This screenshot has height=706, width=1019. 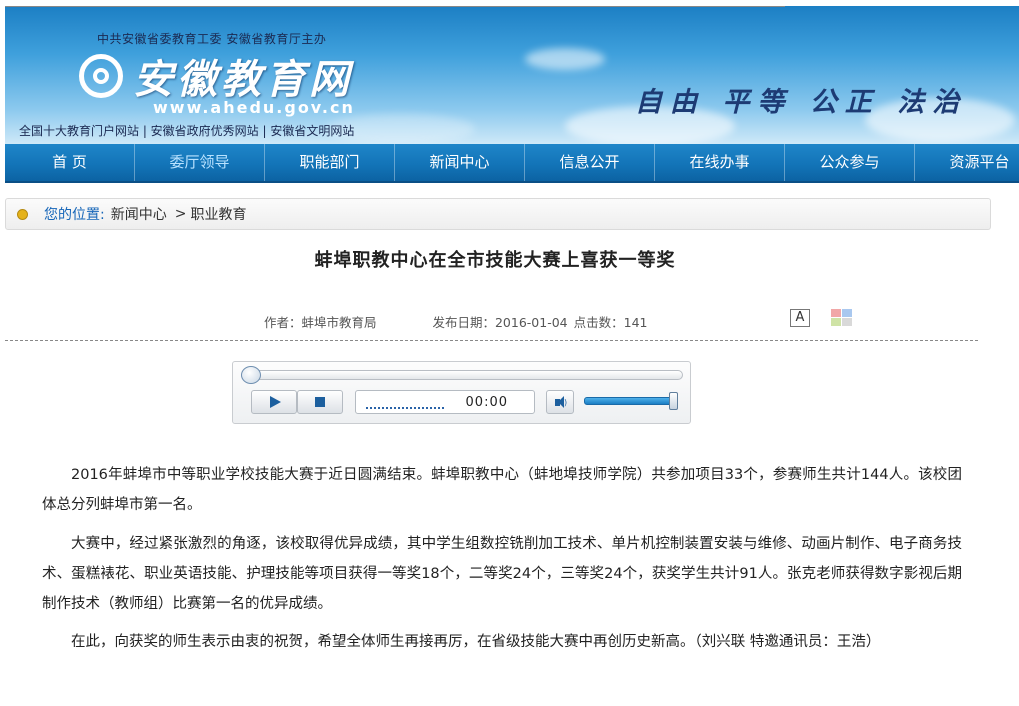 What do you see at coordinates (200, 162) in the screenshot?
I see `nav-item-leaders: 委厅领导` at bounding box center [200, 162].